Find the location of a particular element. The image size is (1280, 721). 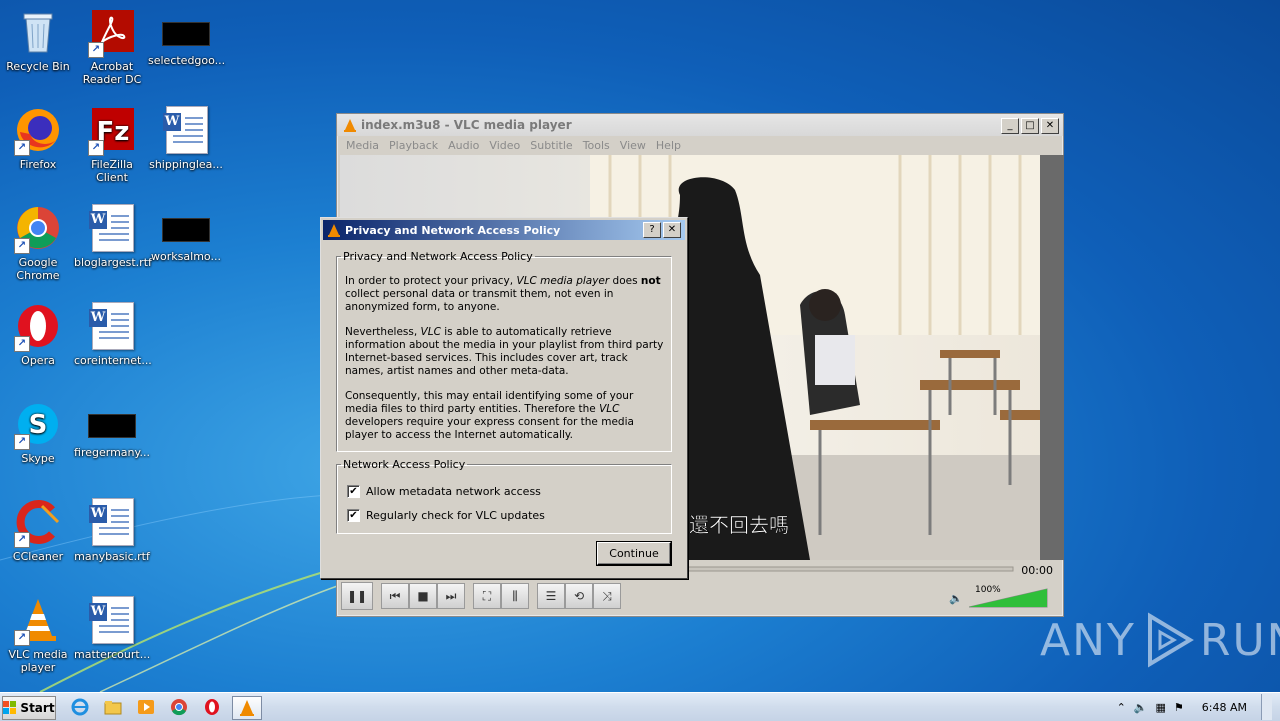

chrome-icon: ↗ is located at coordinates (38, 229).